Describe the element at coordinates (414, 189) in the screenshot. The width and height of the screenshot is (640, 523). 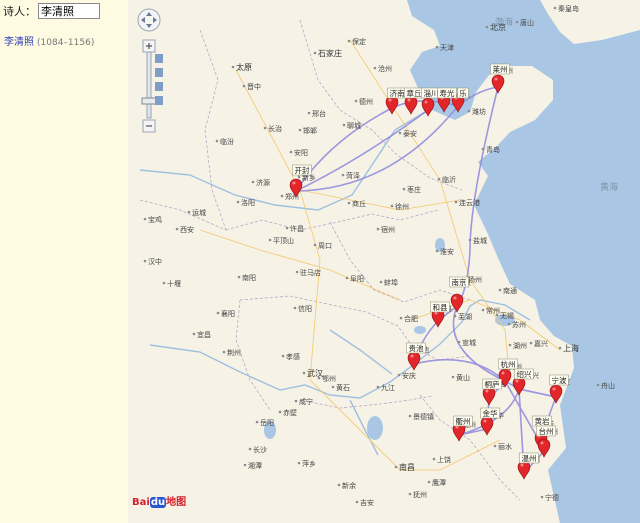
I see `city-label: 枣庄` at that location.